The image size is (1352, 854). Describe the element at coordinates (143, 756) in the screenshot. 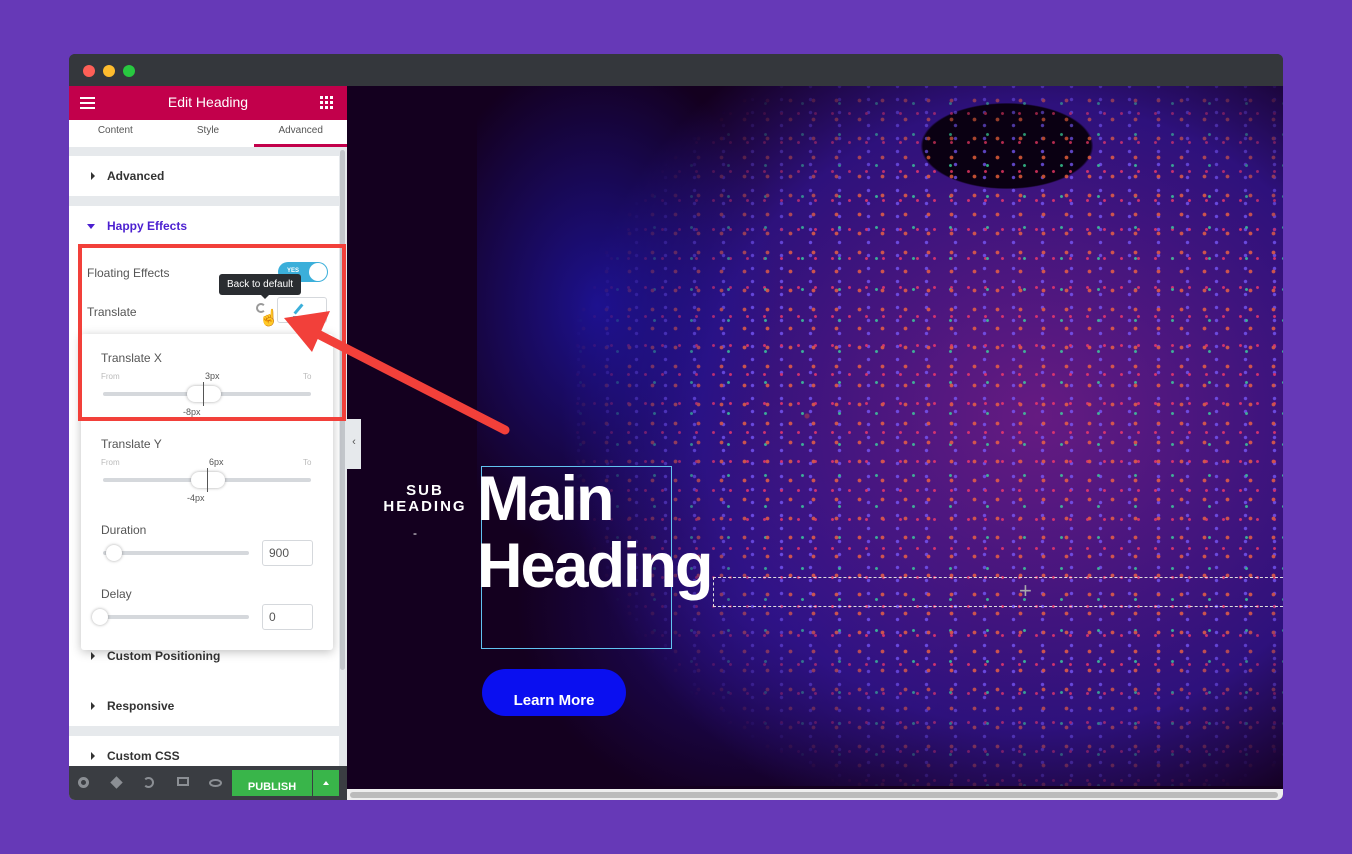

I see `section-label: Custom CSS` at that location.